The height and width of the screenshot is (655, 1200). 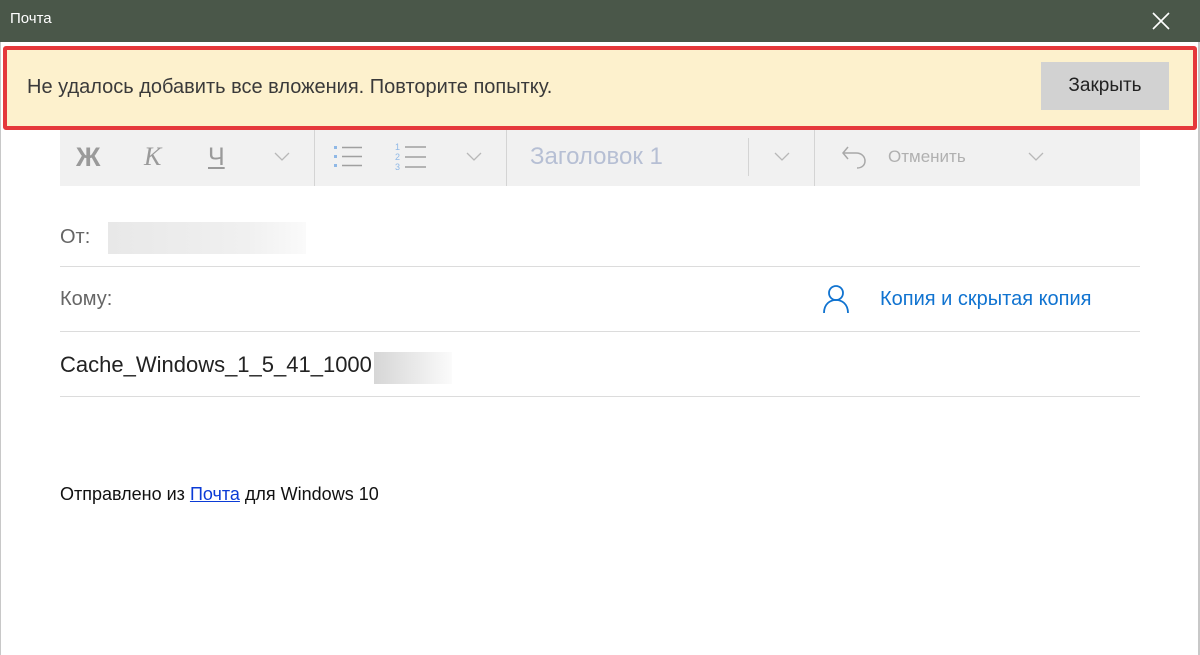 I want to click on italic-button: К, so click(x=152, y=157).